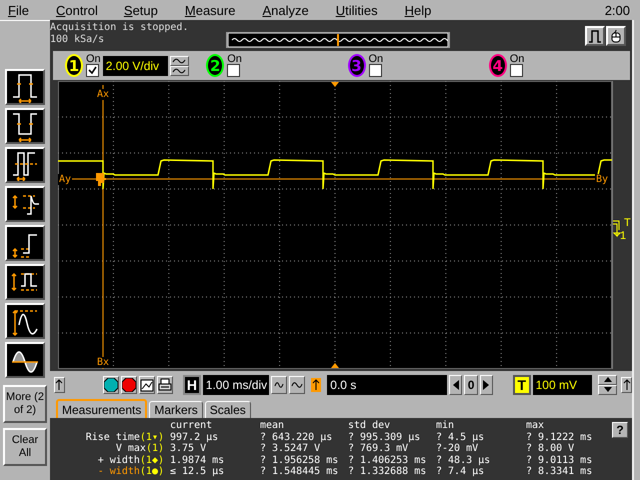  I want to click on trigger-source-label: 1, so click(623, 236).